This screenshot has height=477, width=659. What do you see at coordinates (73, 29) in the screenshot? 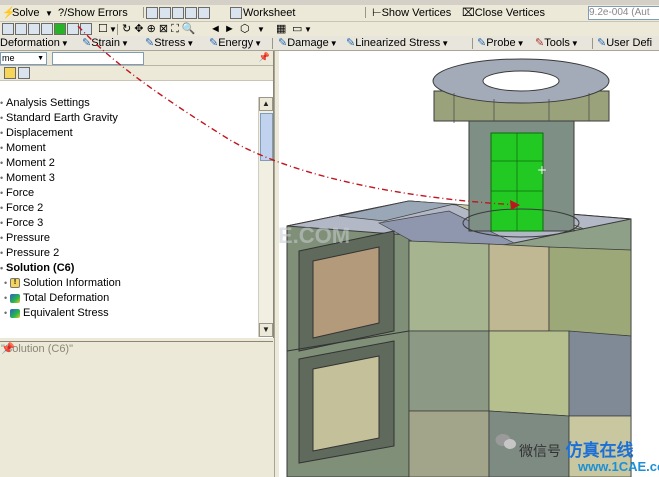
I see `node-select-icon` at bounding box center [73, 29].